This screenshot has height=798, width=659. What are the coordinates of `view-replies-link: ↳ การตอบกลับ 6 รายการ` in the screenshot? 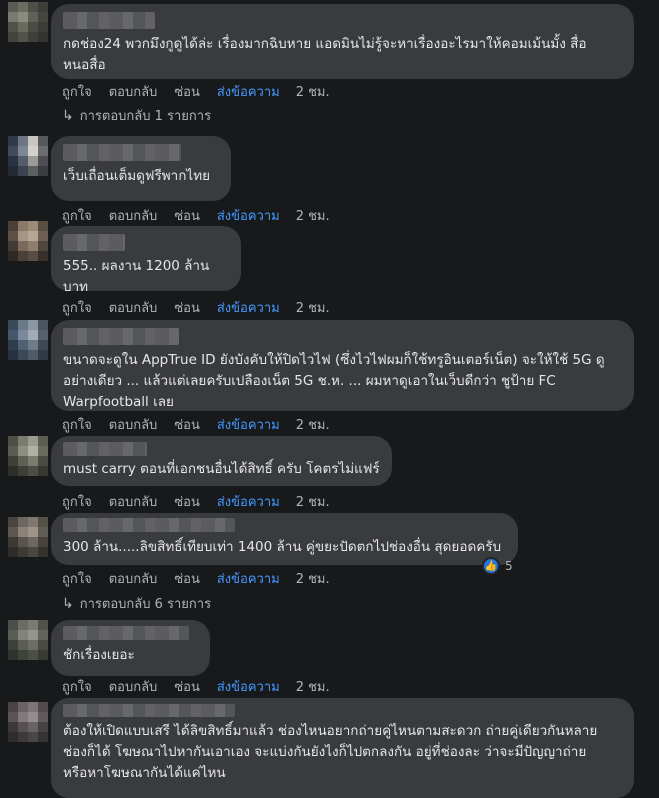 It's located at (136, 603).